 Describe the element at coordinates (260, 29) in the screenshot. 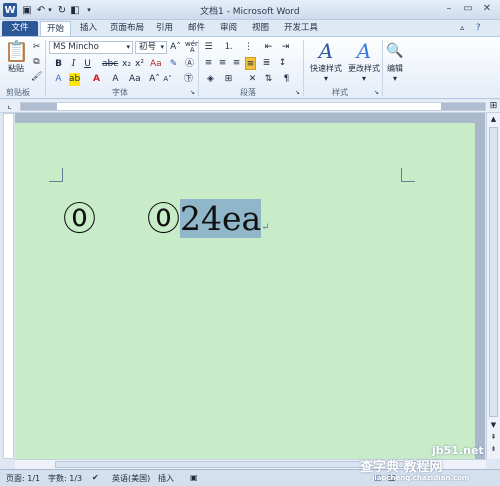

I see `tab-view: 视图` at that location.